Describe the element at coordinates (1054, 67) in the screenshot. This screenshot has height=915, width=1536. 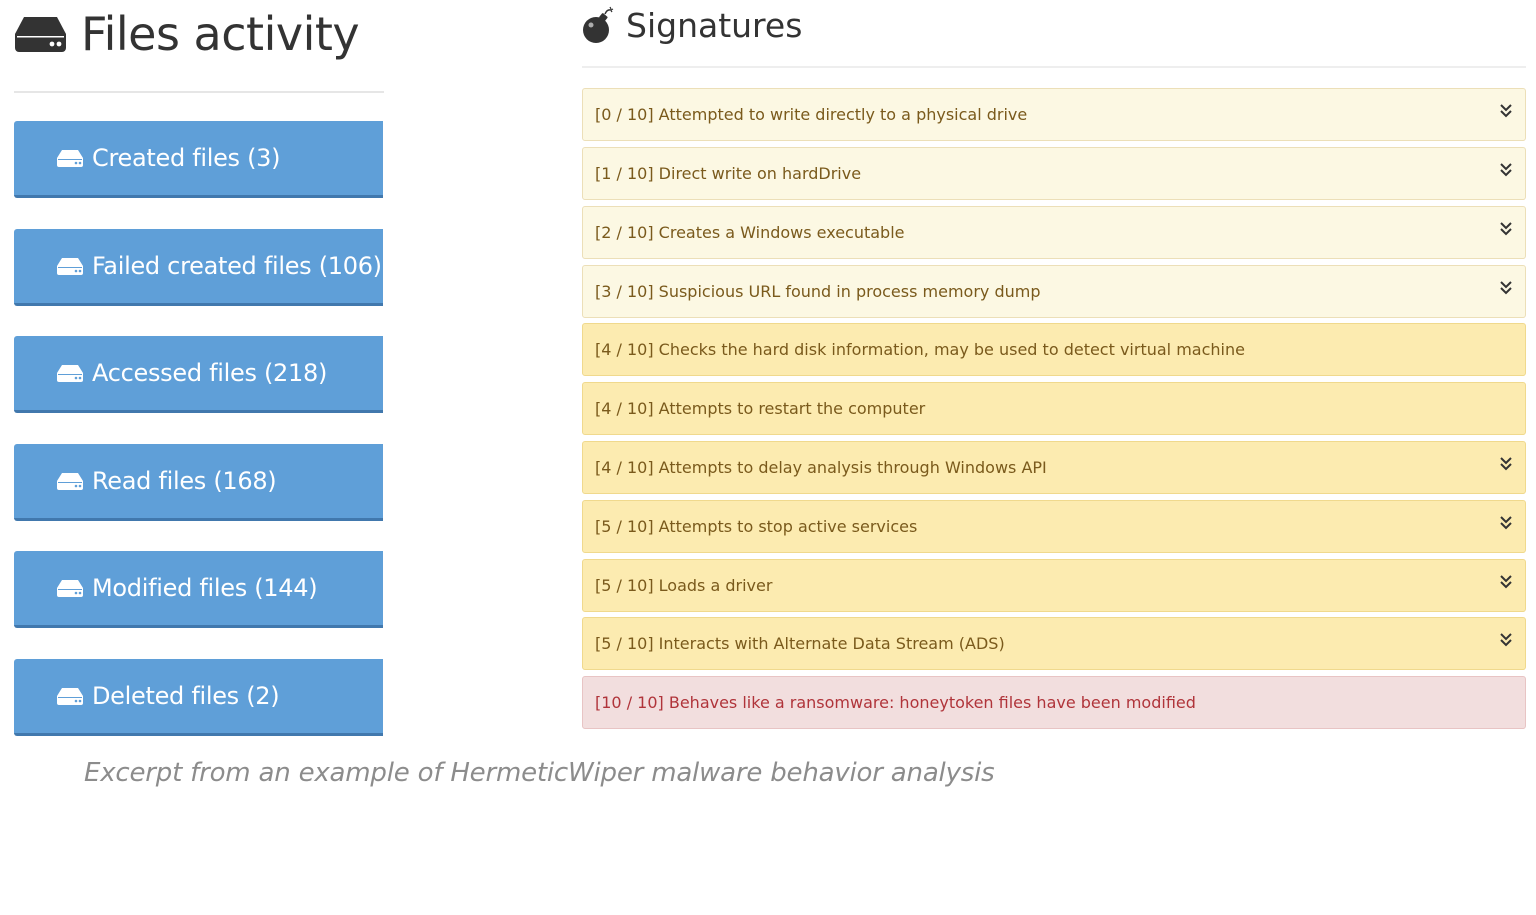
I see `signatures-divider` at that location.